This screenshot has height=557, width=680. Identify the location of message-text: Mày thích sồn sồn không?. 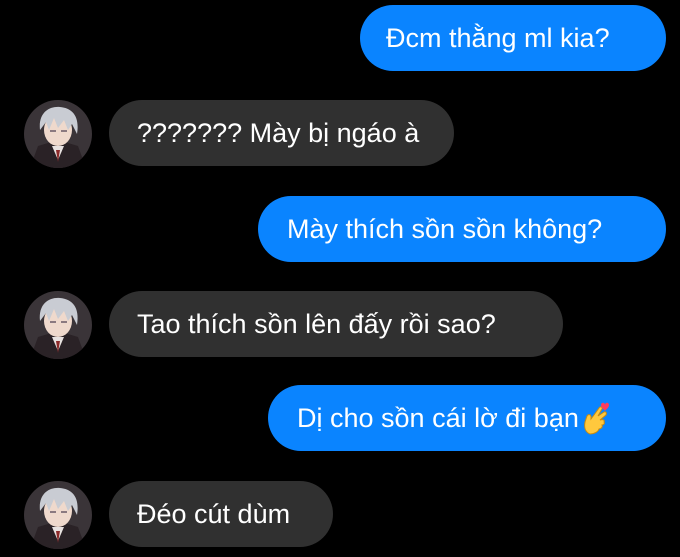
(445, 228).